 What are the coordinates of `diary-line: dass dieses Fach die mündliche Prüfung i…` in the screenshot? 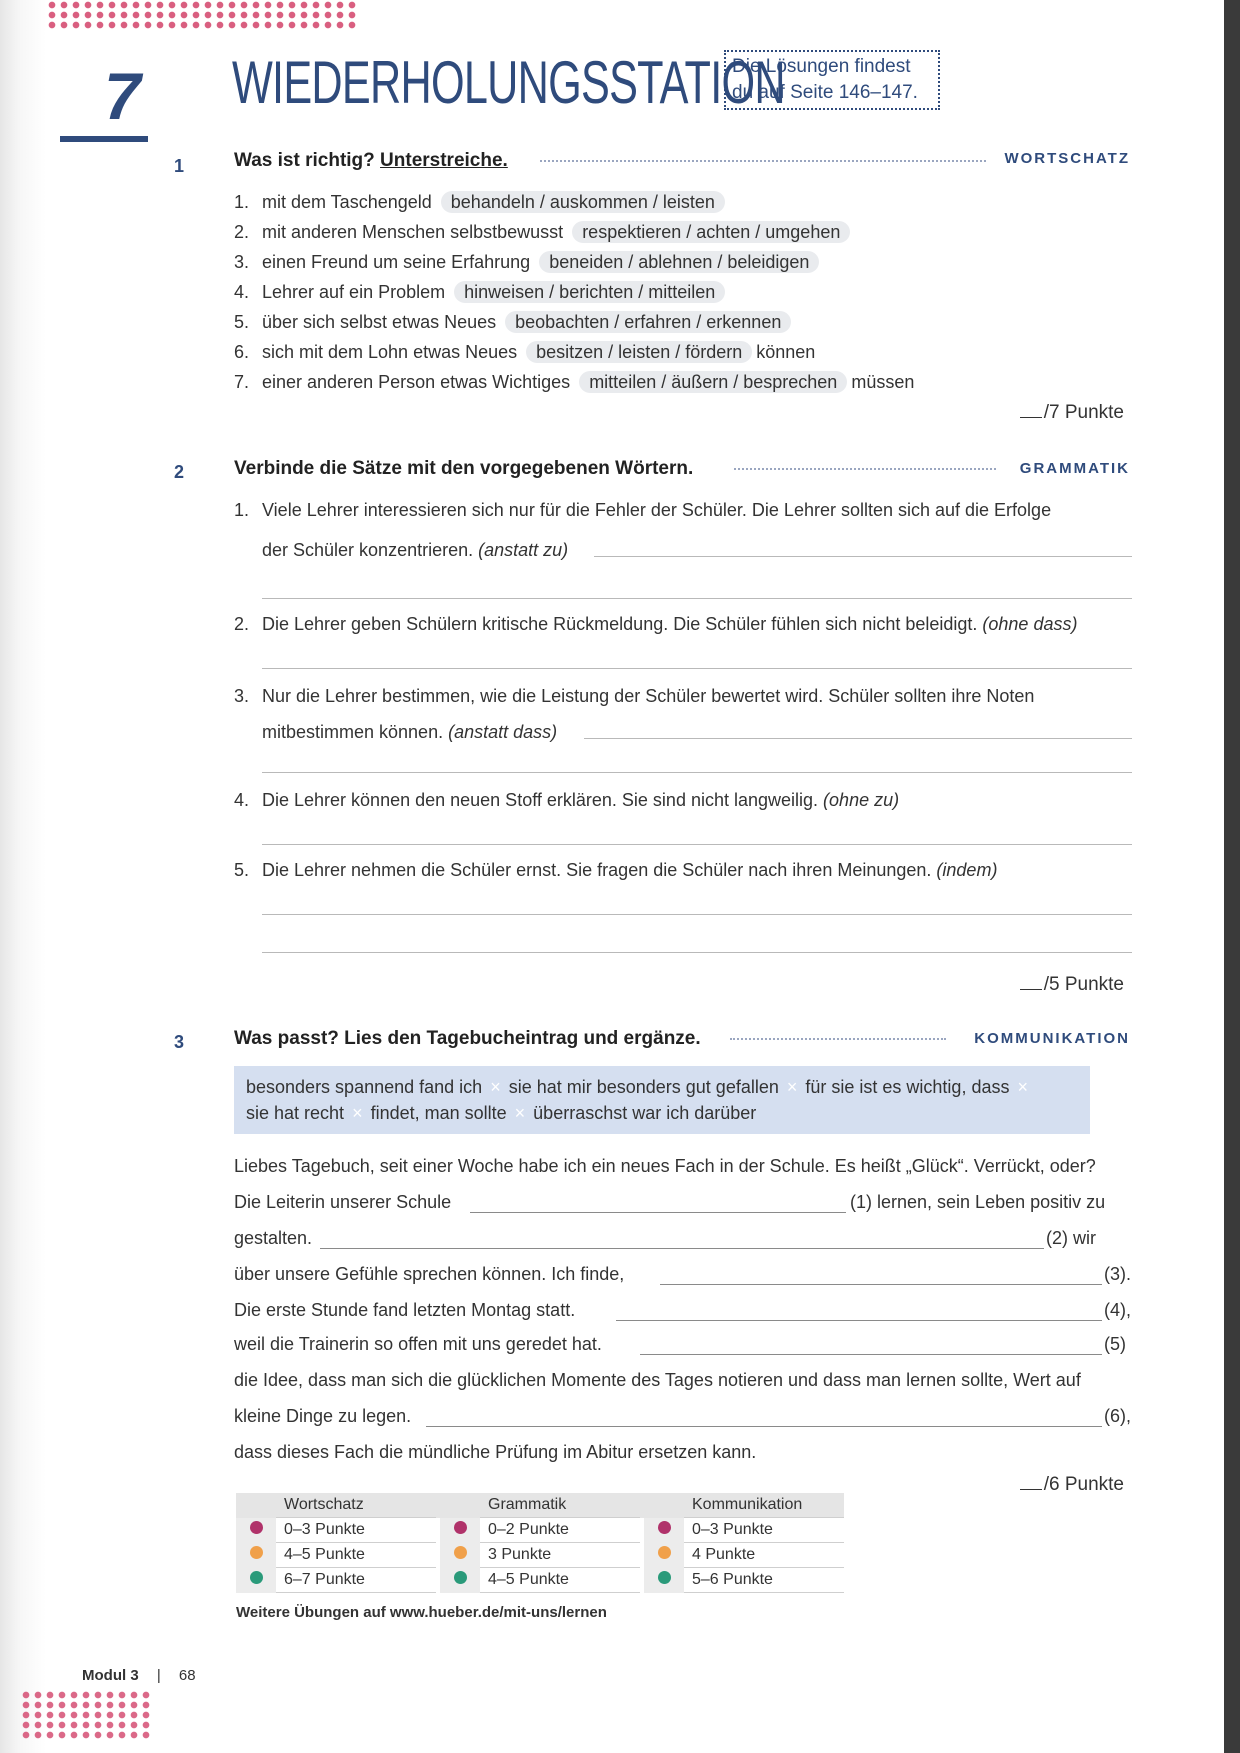 It's located at (495, 1452).